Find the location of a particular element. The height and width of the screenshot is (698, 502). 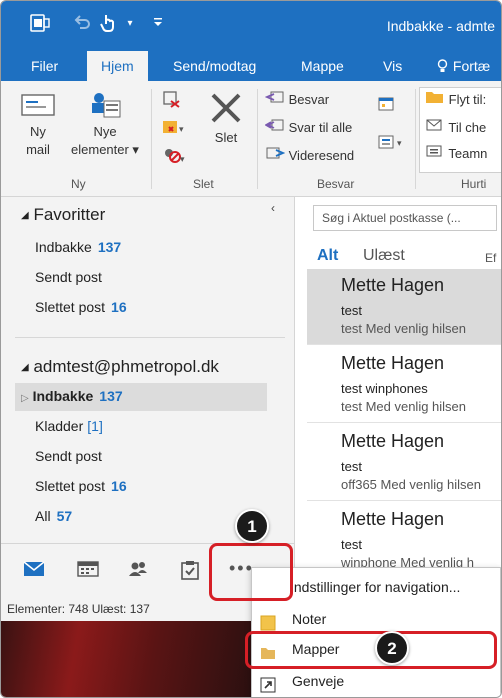

tab-fortael-label: Fortæ is located at coordinates (471, 66).